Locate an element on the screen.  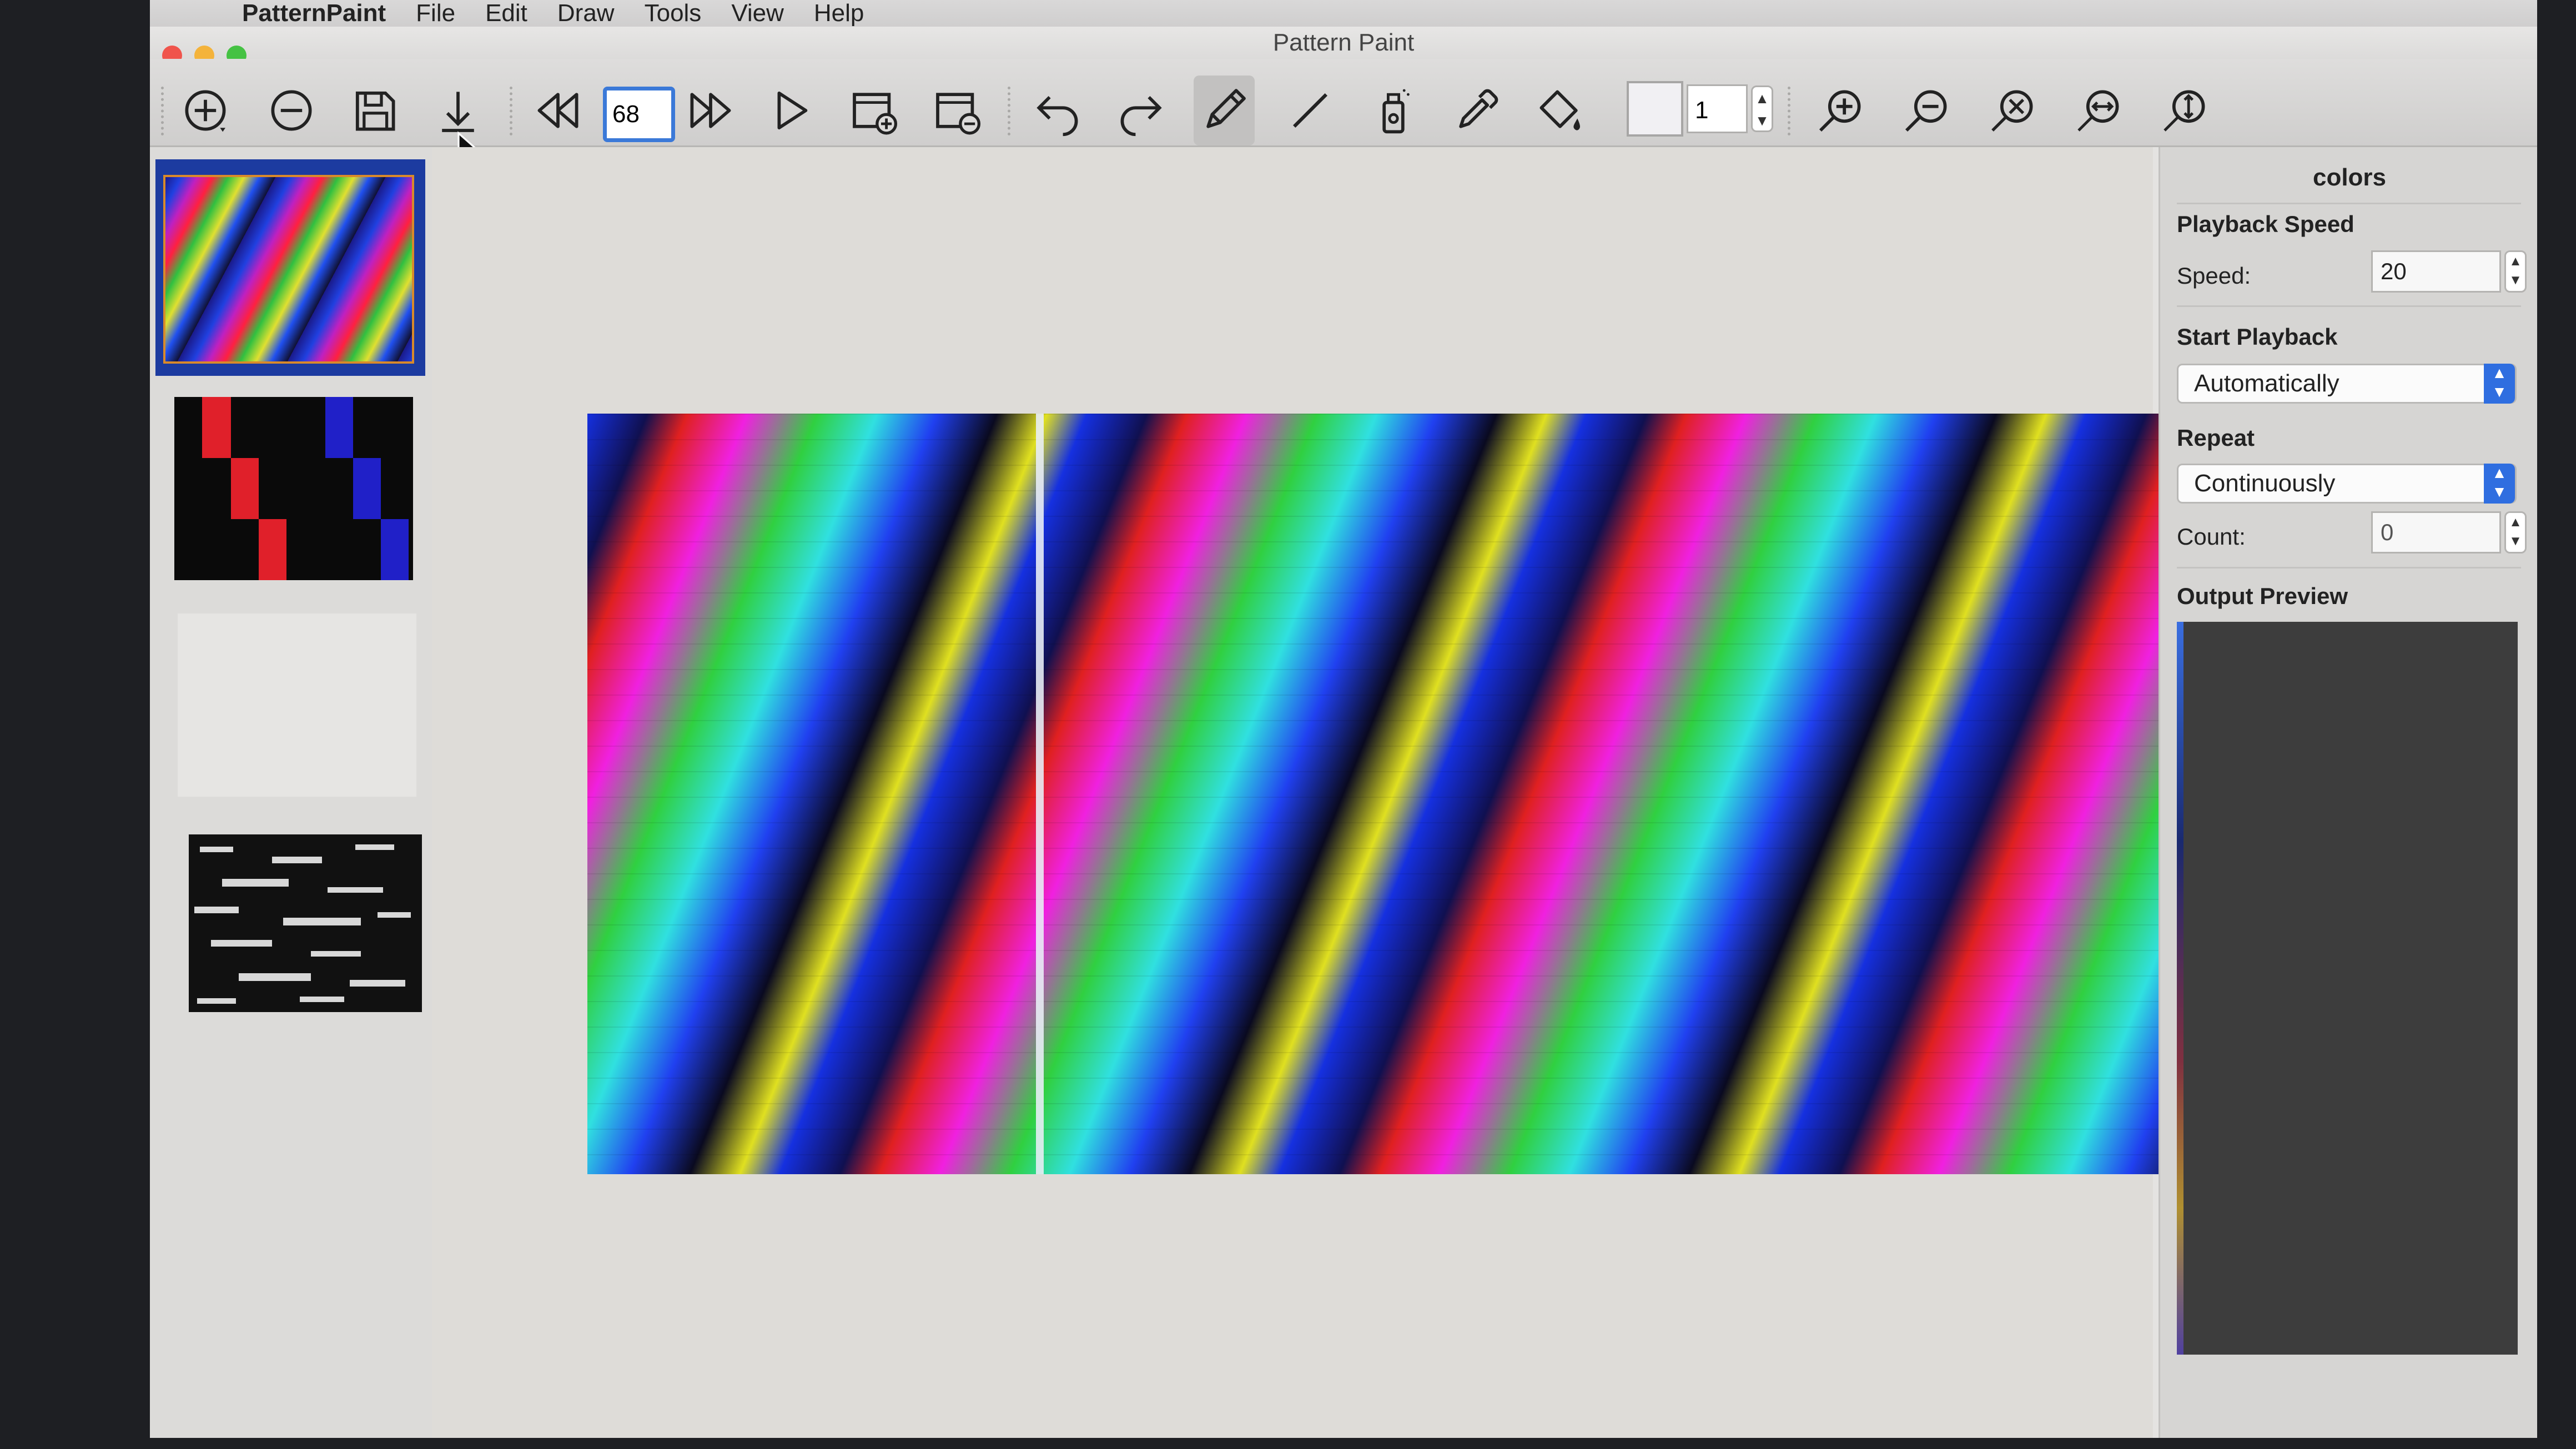
zoom-out-icon is located at coordinates (1926, 110).